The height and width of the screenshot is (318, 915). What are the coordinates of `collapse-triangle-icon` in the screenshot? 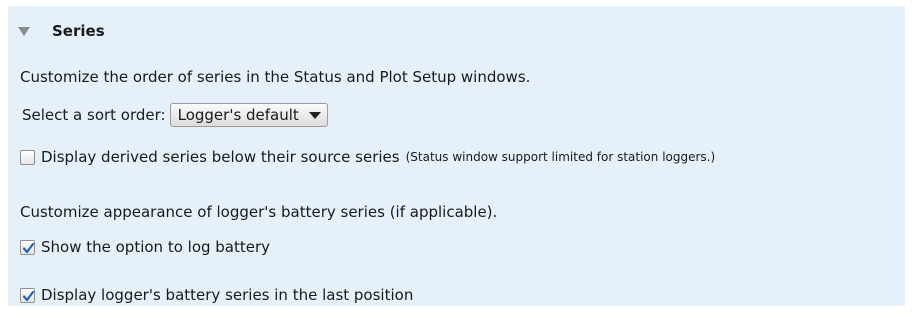 It's located at (24, 31).